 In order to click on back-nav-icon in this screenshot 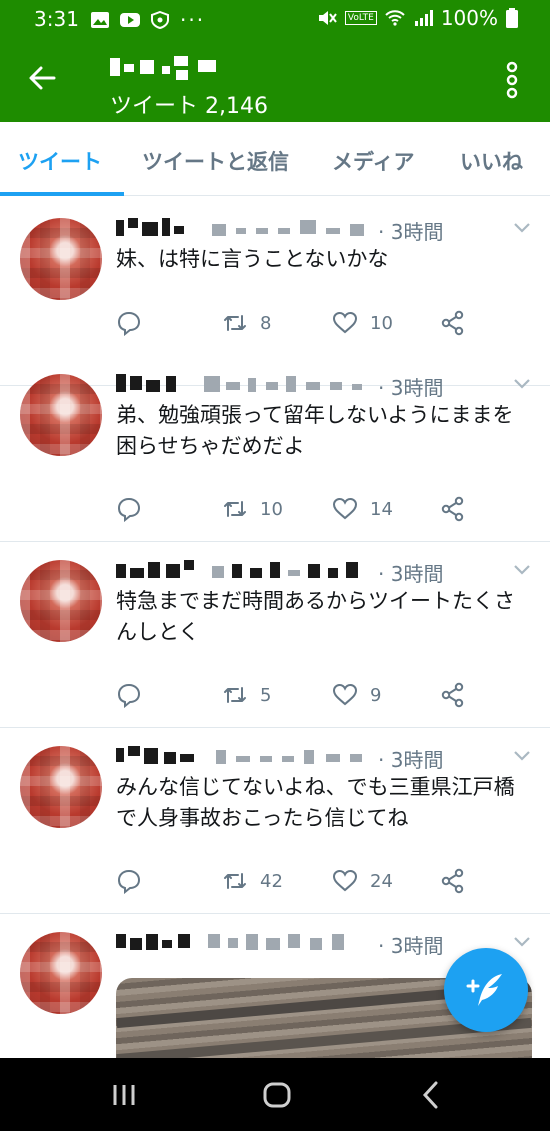, I will do `click(432, 1095)`.